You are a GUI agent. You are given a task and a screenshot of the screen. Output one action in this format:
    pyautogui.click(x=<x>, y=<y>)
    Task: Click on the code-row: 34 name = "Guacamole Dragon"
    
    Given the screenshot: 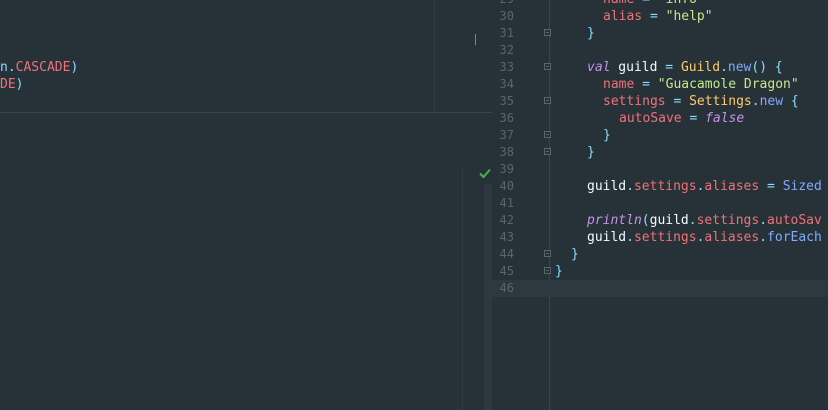 What is the action you would take?
    pyautogui.click(x=660, y=84)
    